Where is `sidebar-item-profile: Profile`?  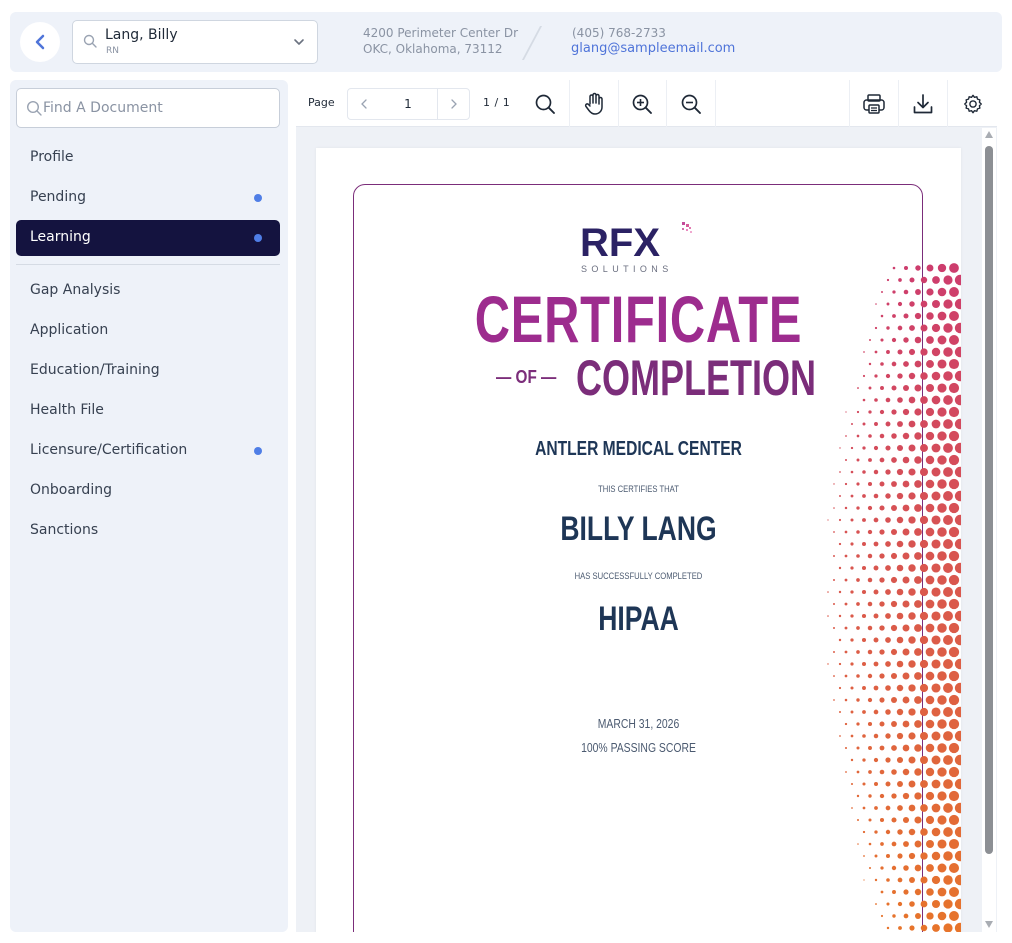 sidebar-item-profile: Profile is located at coordinates (148, 158).